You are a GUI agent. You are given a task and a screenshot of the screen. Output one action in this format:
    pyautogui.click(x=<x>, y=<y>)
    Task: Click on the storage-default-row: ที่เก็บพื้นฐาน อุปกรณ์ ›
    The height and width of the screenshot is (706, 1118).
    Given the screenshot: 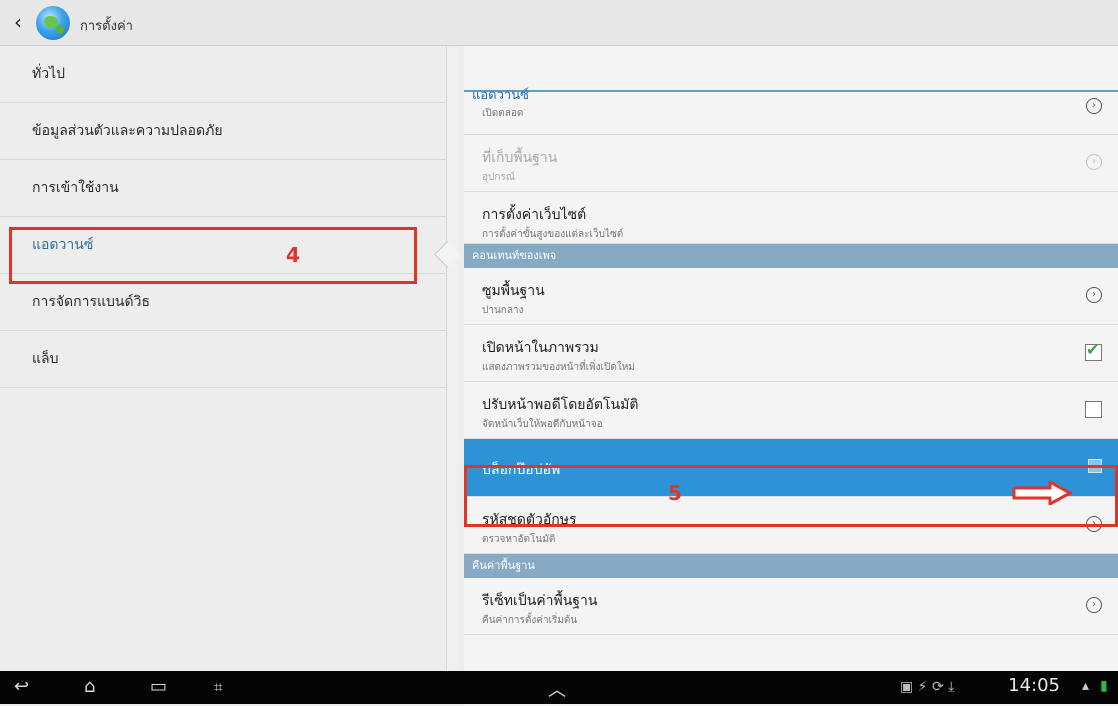 What is the action you would take?
    pyautogui.click(x=791, y=163)
    